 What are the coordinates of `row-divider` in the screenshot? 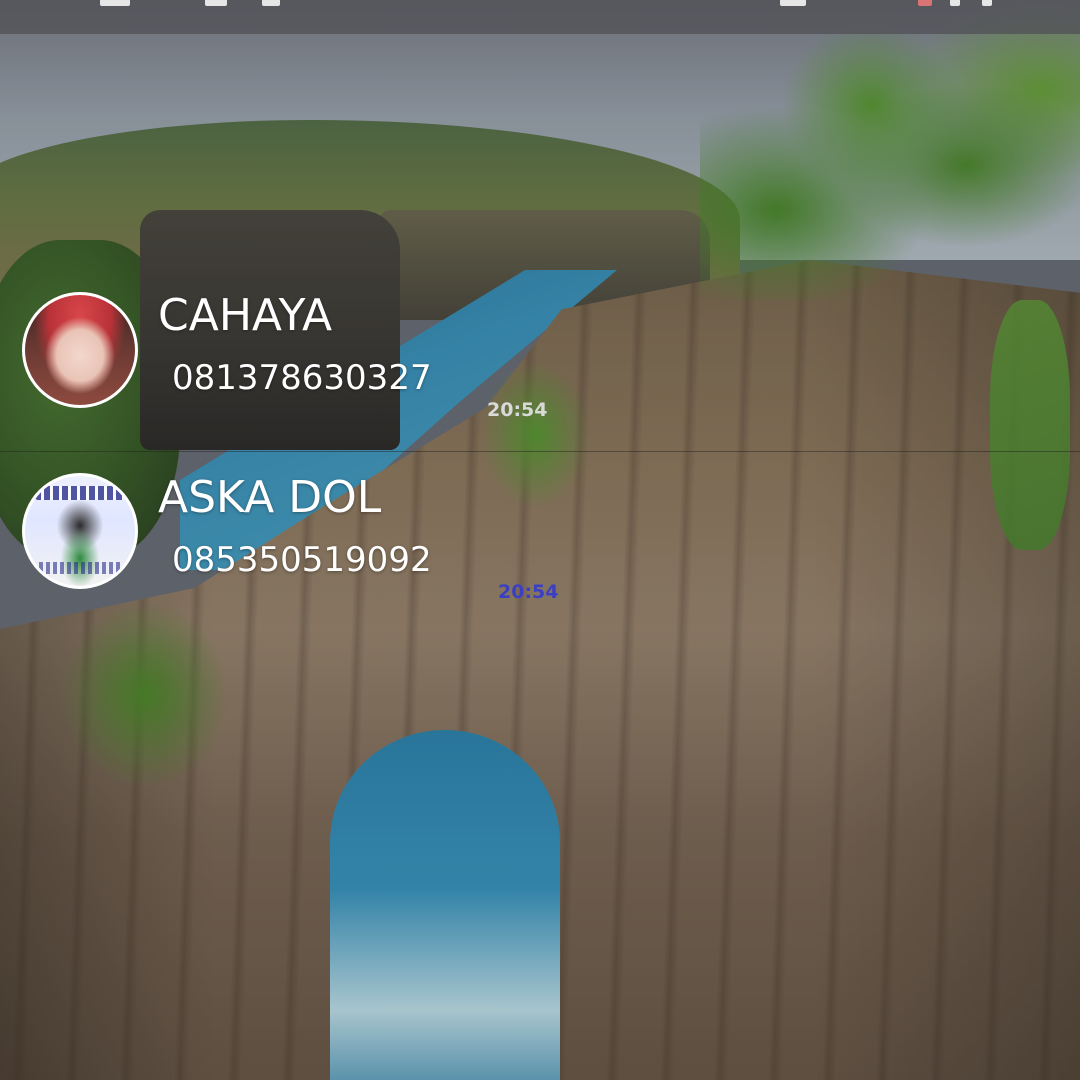 It's located at (540, 451).